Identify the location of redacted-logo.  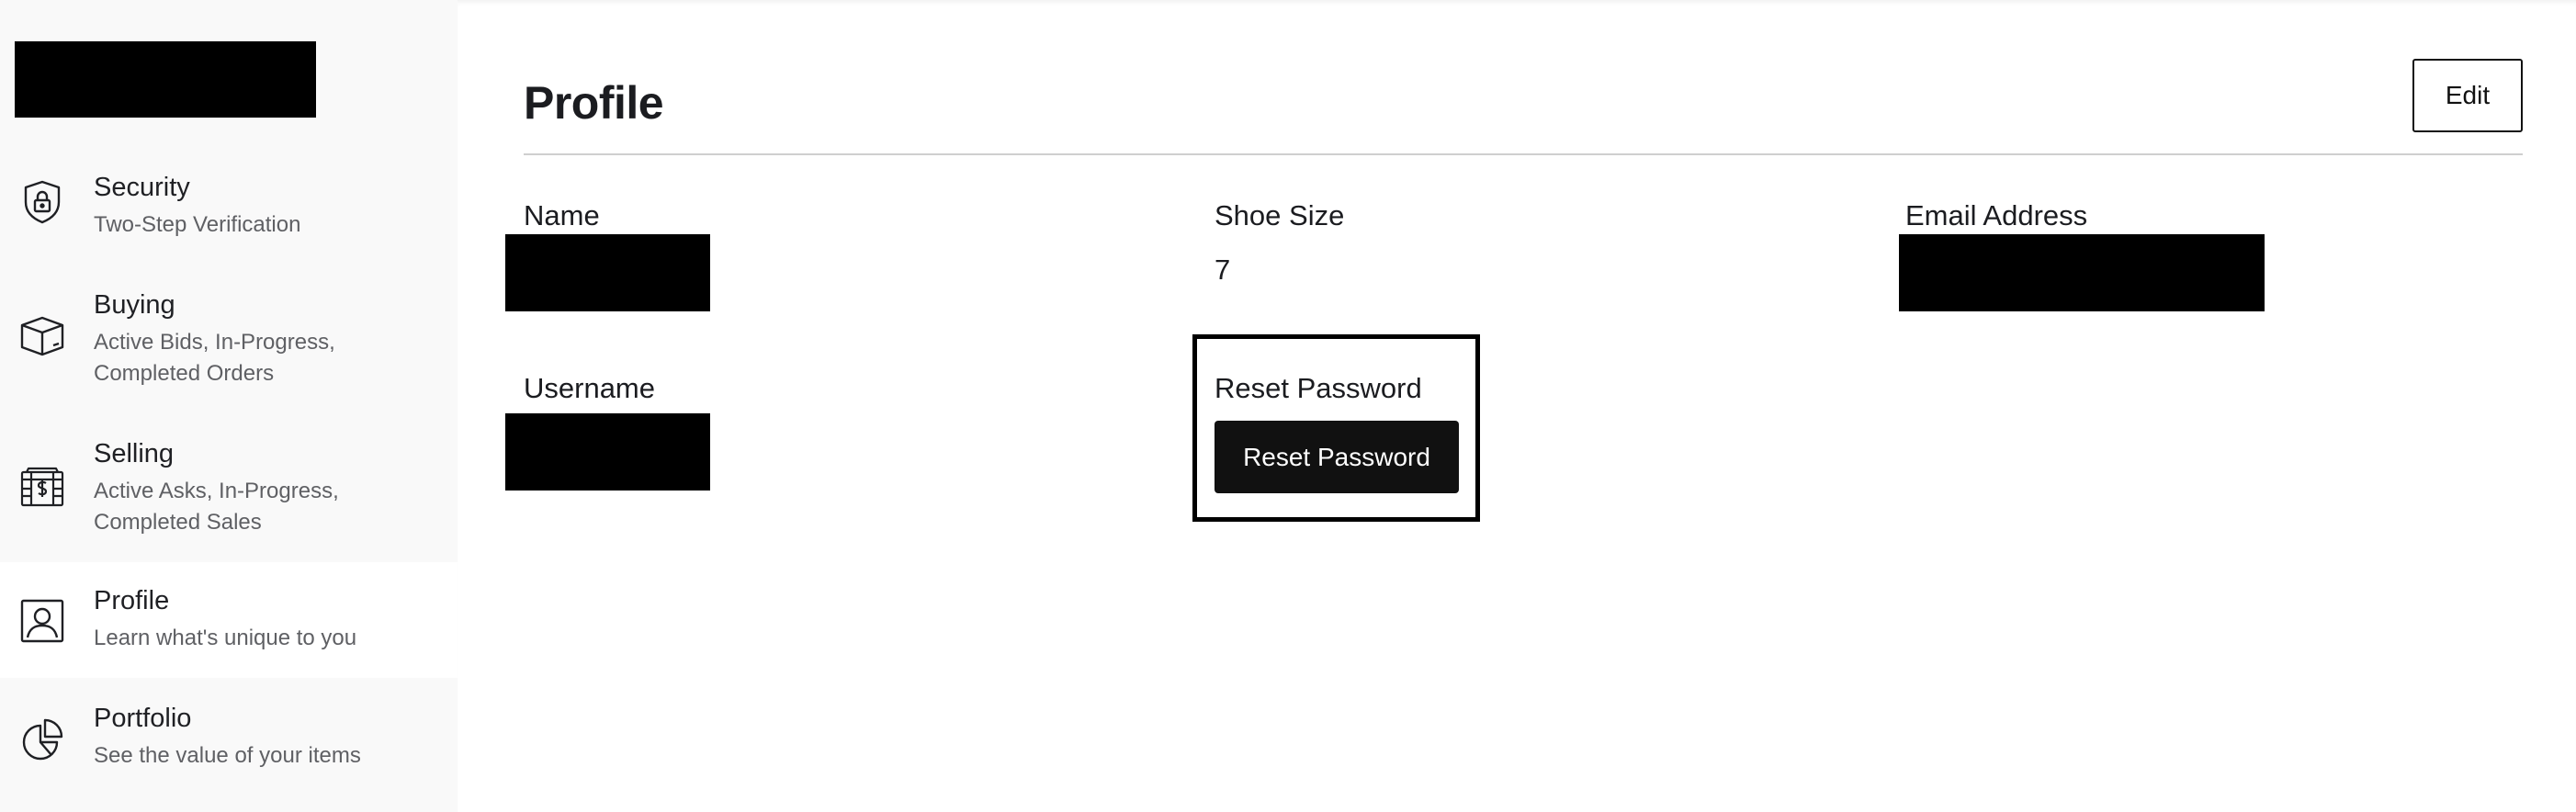
(165, 79).